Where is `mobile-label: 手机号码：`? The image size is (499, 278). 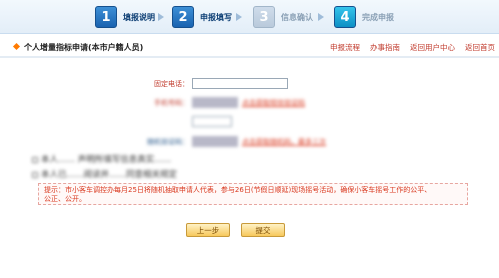
mobile-label: 手机号码： is located at coordinates (171, 103).